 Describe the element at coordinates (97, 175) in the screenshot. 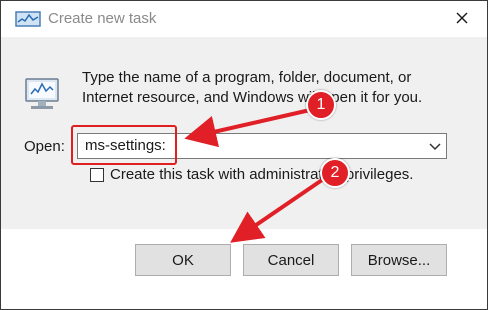

I see `admin-privileges-checkbox` at that location.